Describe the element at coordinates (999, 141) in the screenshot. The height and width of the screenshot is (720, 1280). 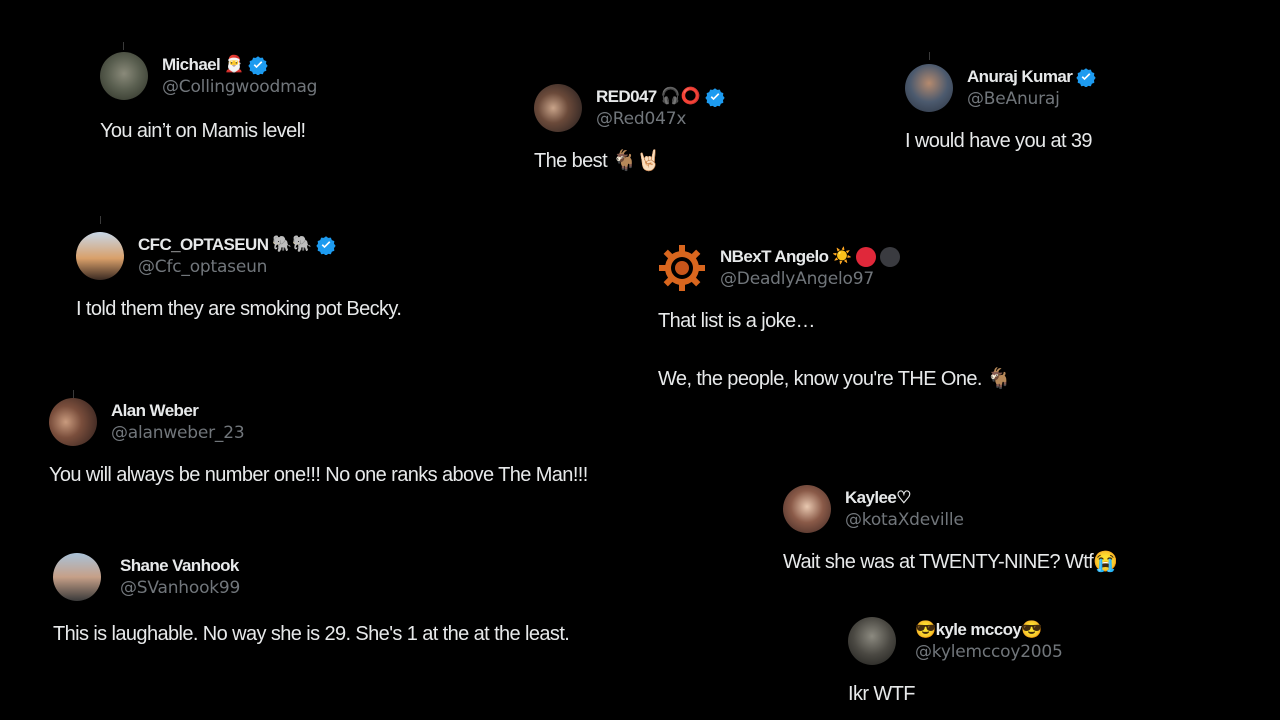
I see `tweet-text: I would have you at 39` at that location.